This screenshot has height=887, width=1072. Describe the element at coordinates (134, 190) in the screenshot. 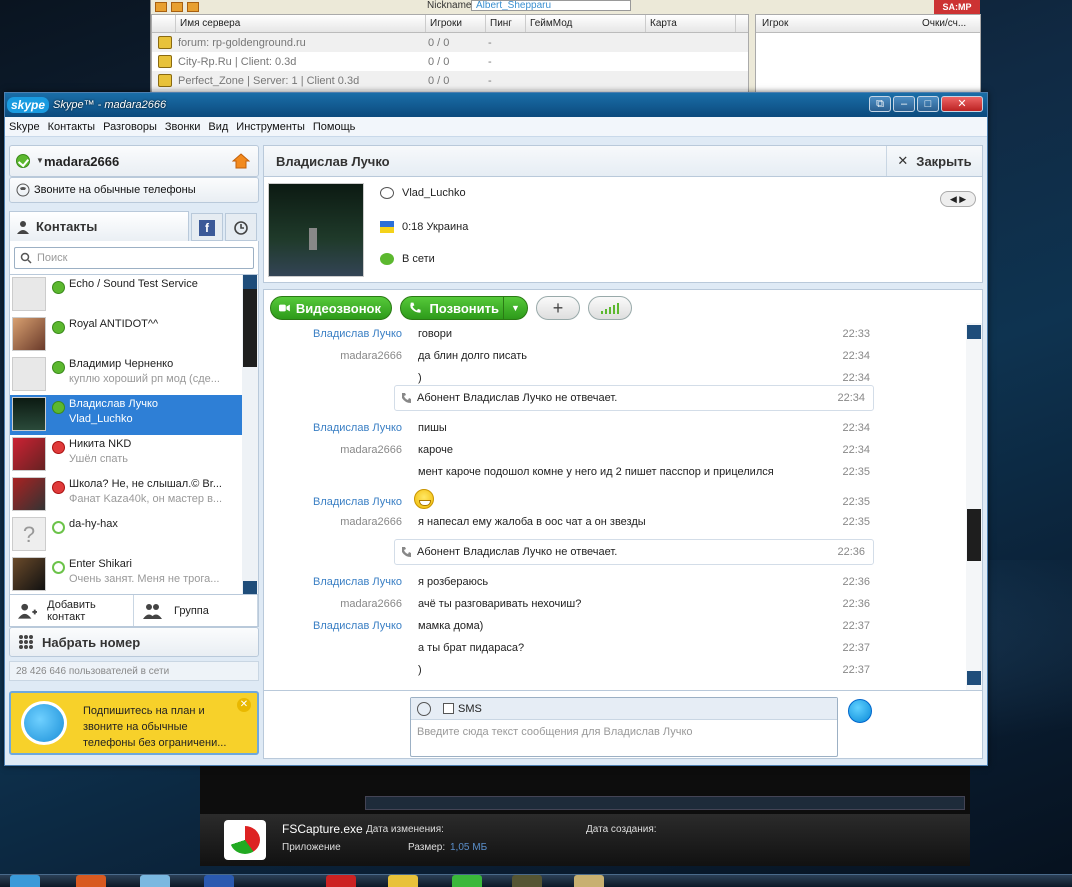

I see `call-phones-link: Звоните на обычные телефоны` at that location.